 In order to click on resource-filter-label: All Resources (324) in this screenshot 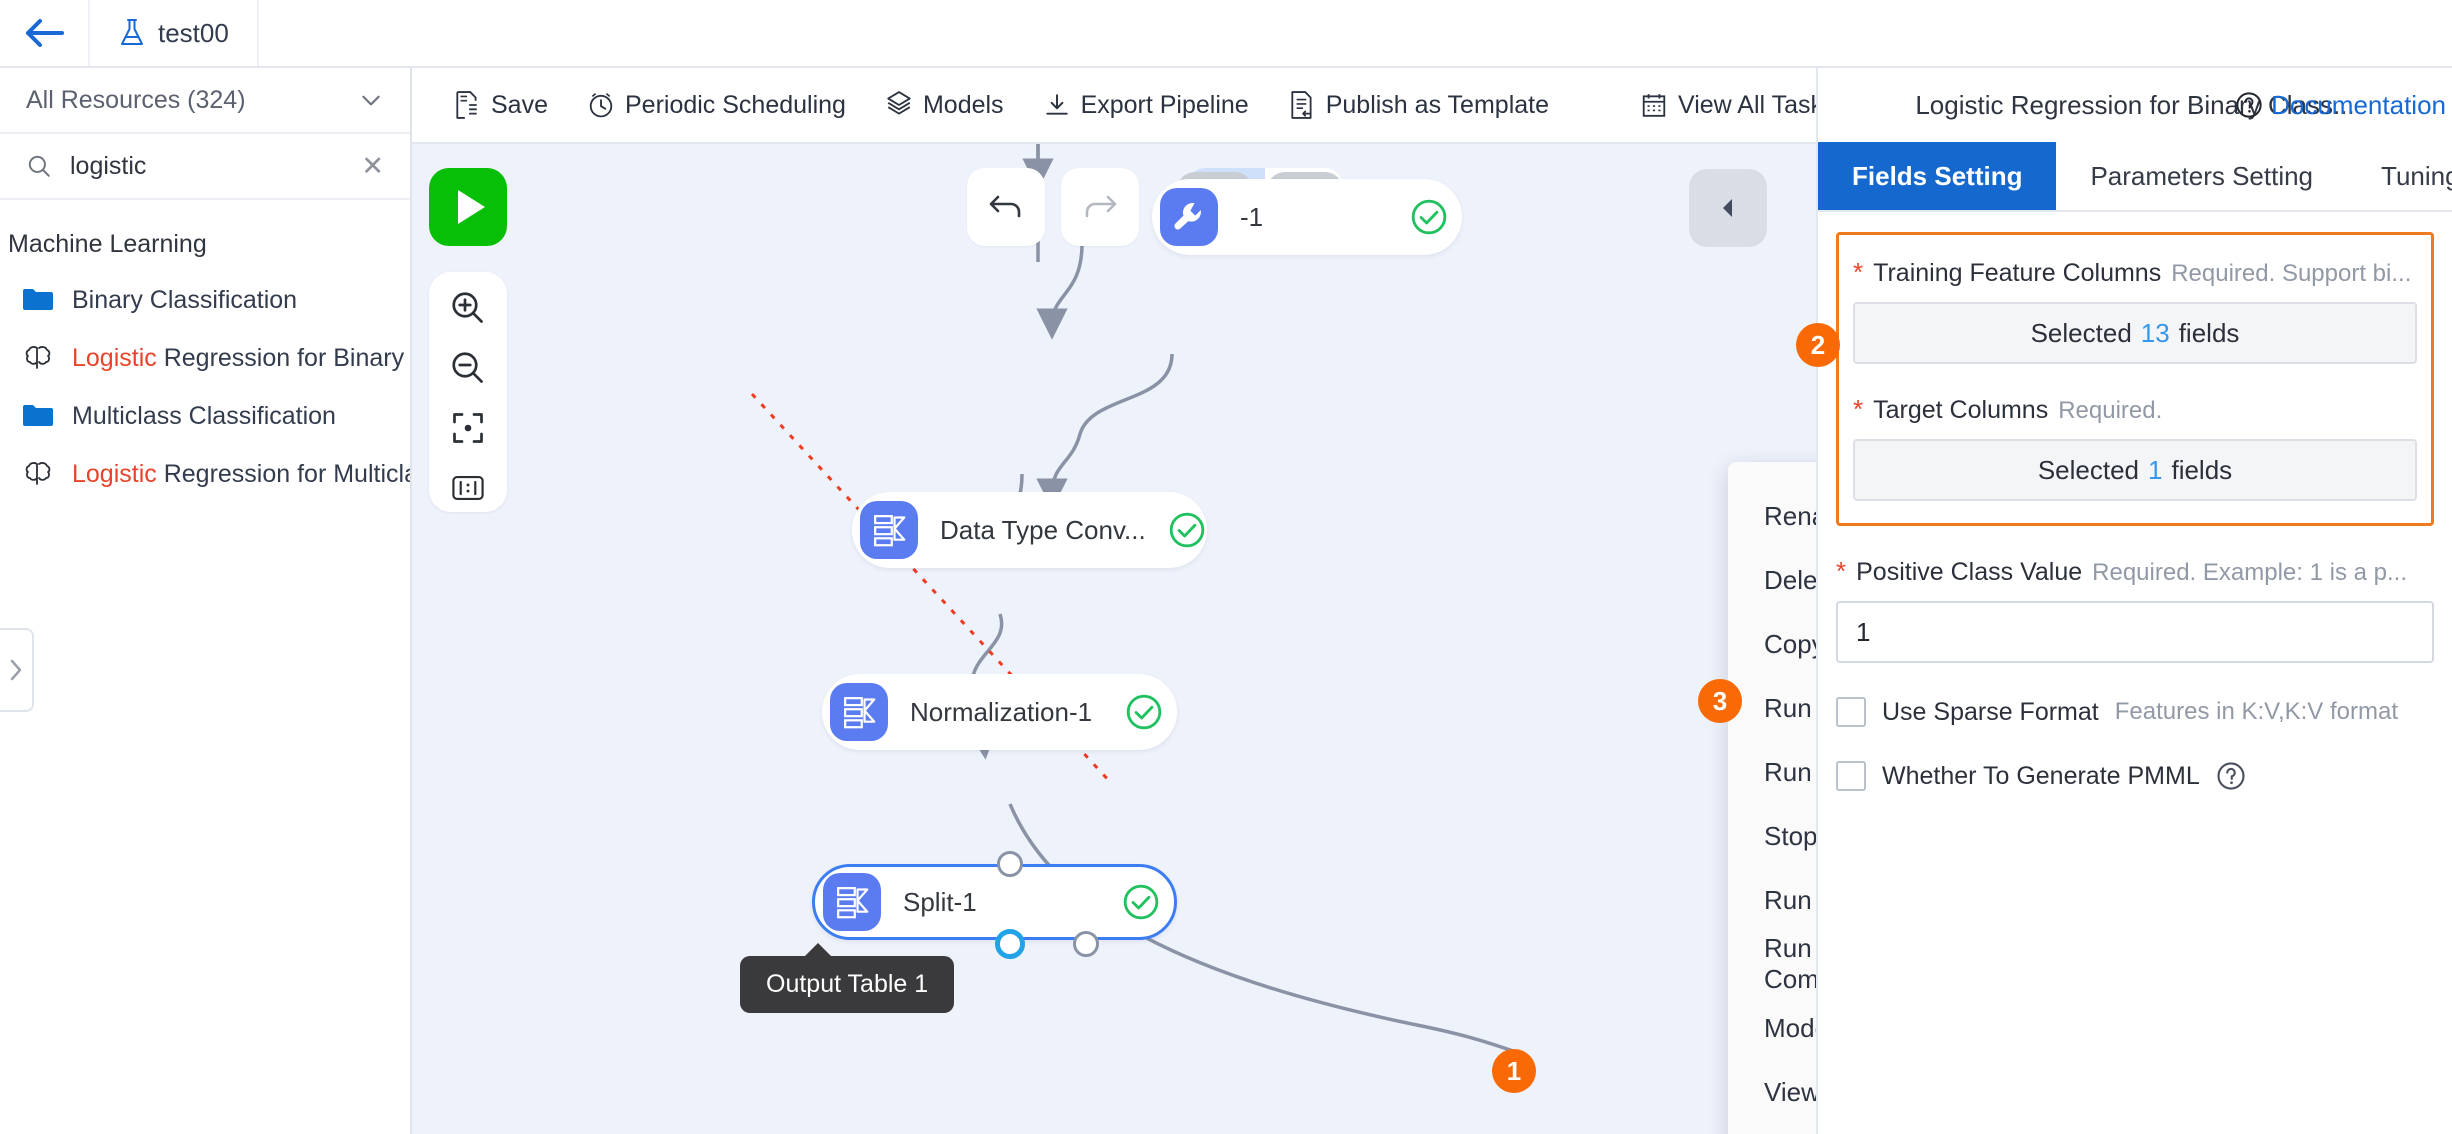, I will do `click(136, 99)`.